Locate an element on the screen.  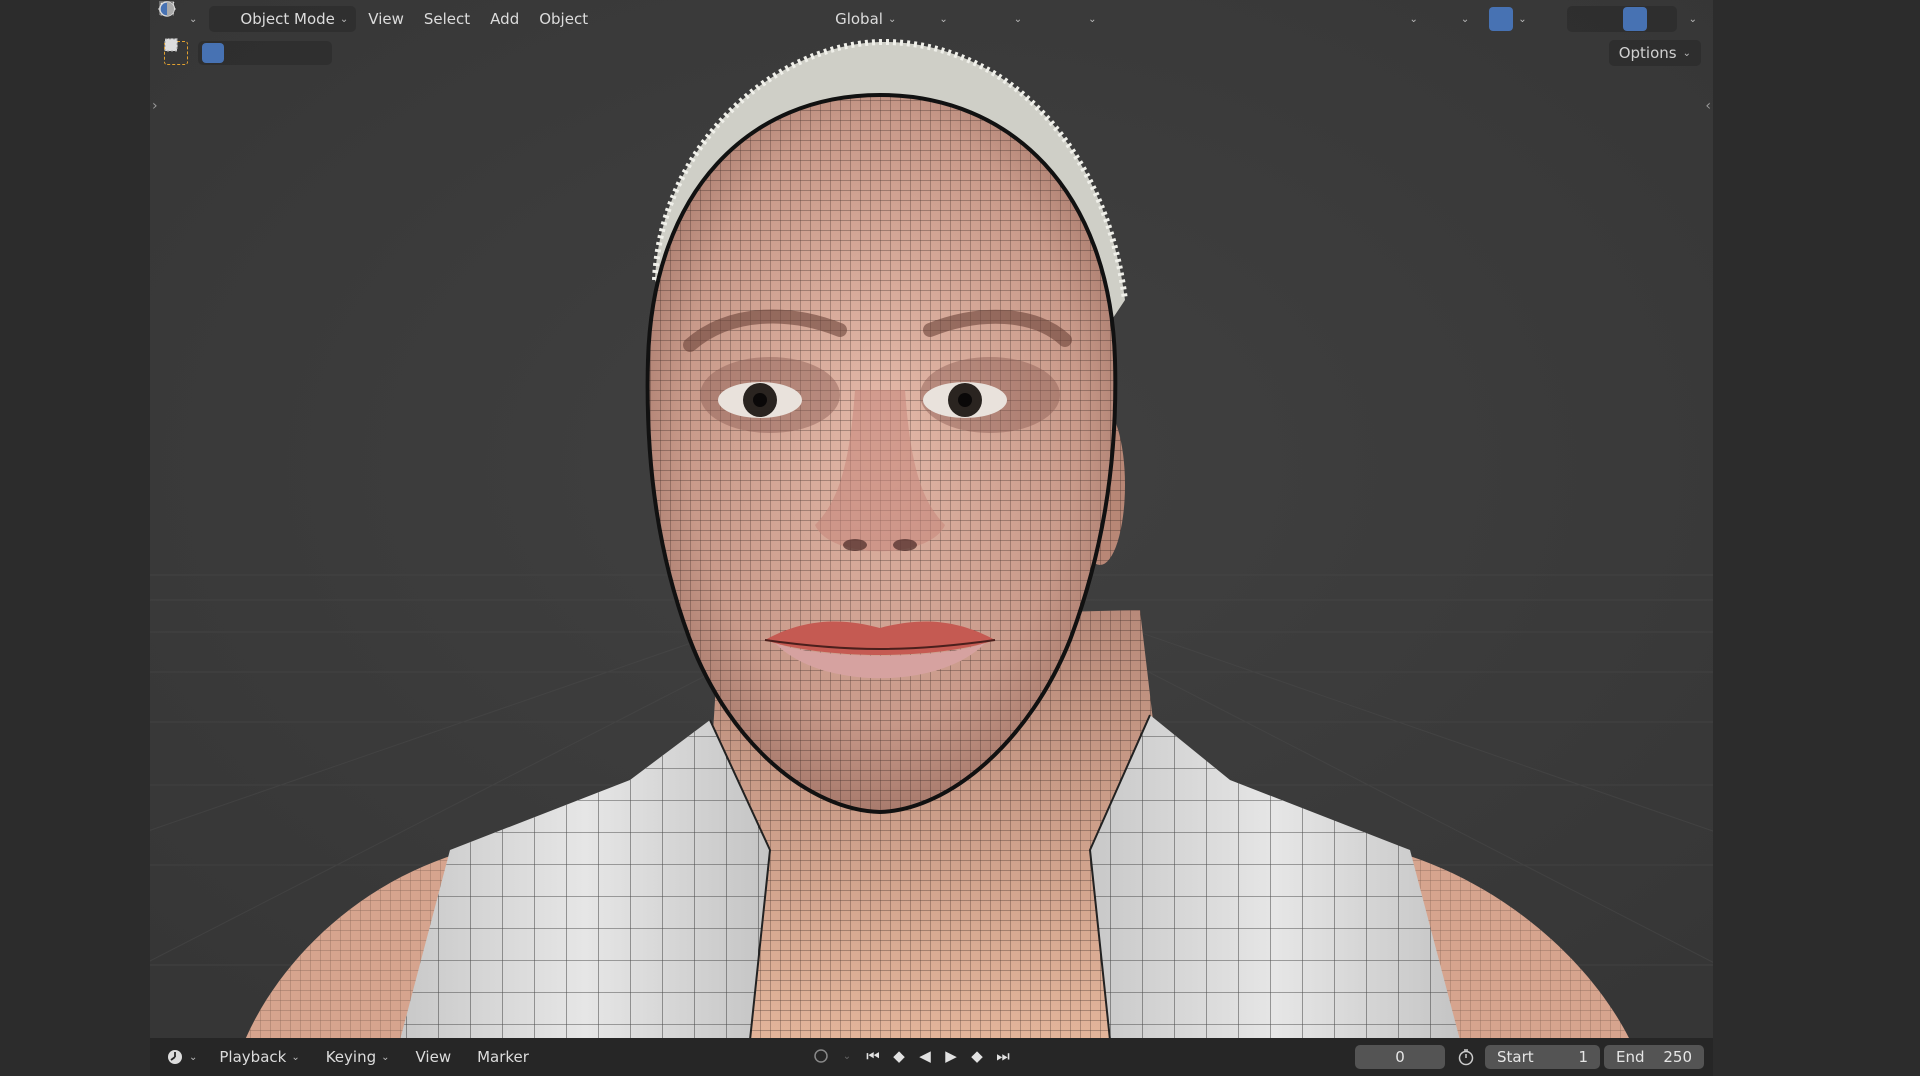
snap-toggle: ⌄ is located at coordinates (595, 16).